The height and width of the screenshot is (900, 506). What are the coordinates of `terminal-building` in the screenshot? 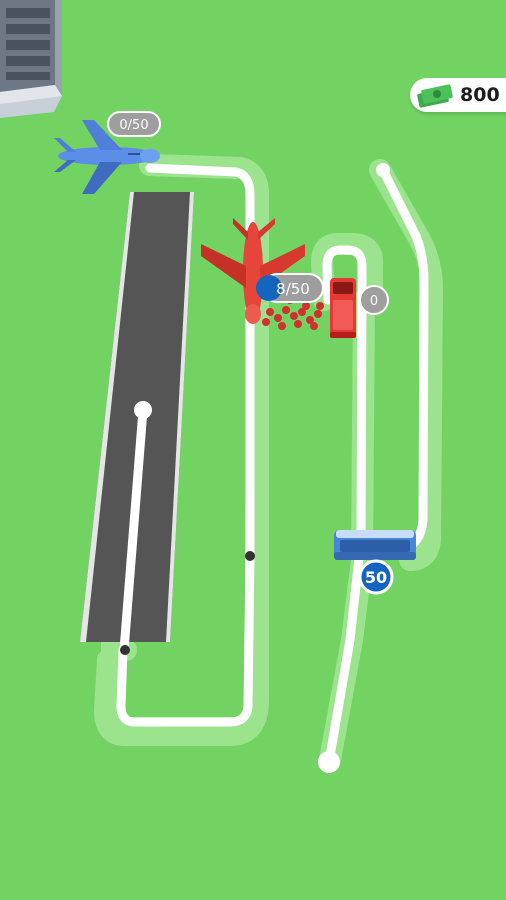 It's located at (31, 59).